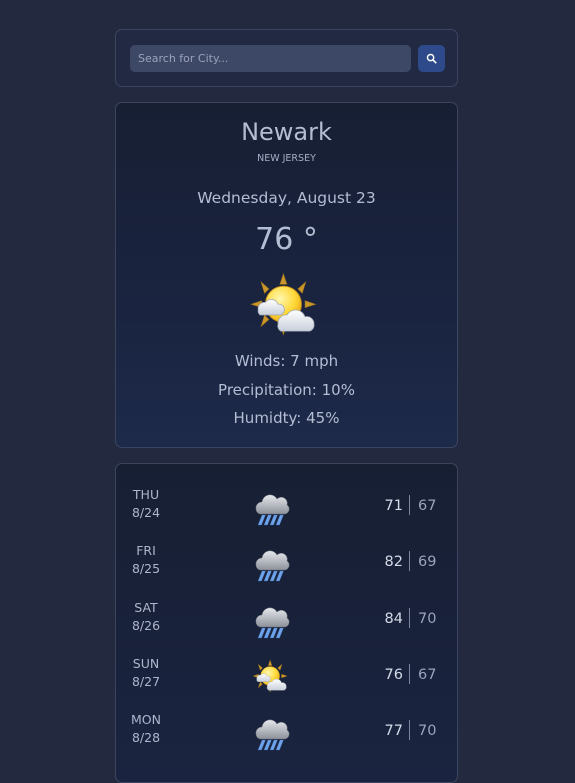  Describe the element at coordinates (393, 619) in the screenshot. I see `forecast-high: 84` at that location.